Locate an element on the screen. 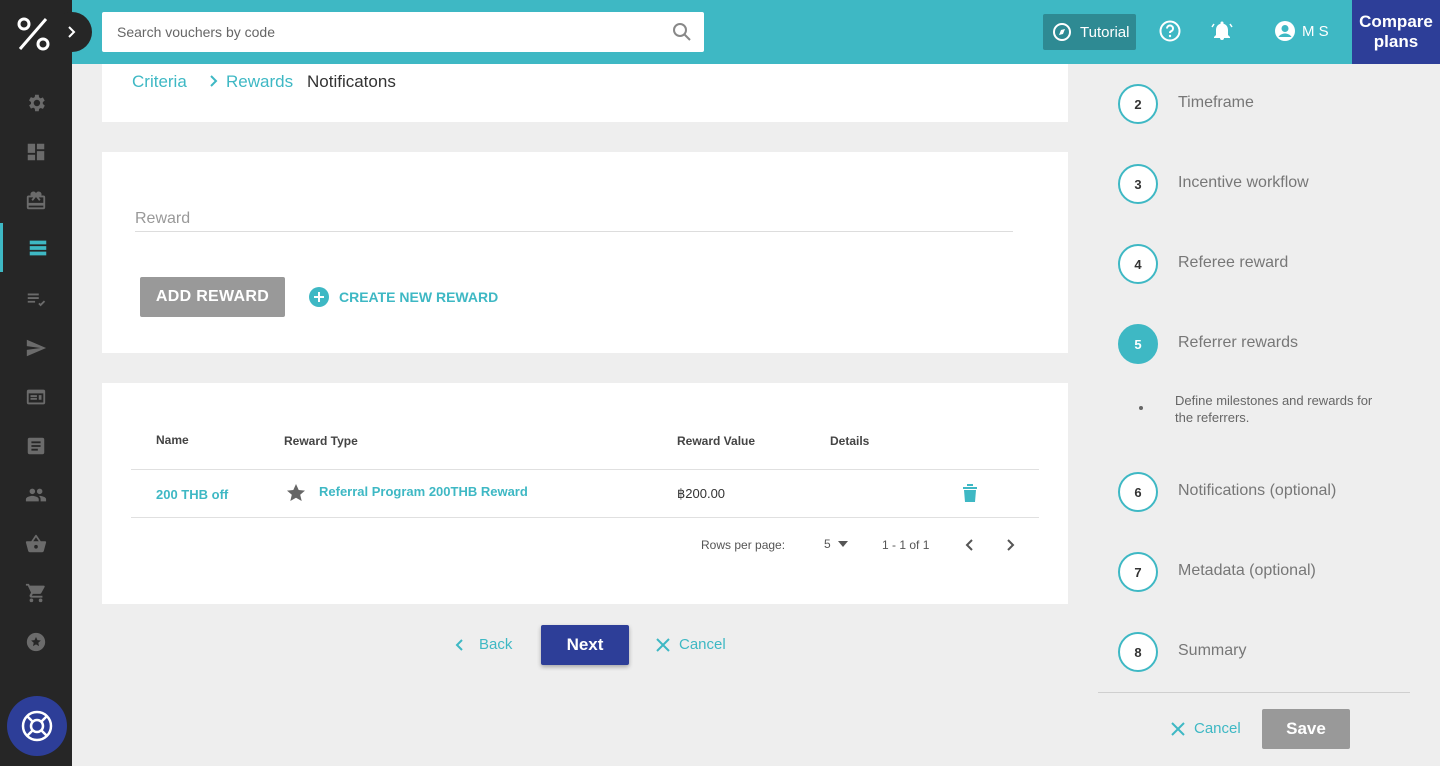 The width and height of the screenshot is (1440, 766). expand-sidebar-button is located at coordinates (72, 32).